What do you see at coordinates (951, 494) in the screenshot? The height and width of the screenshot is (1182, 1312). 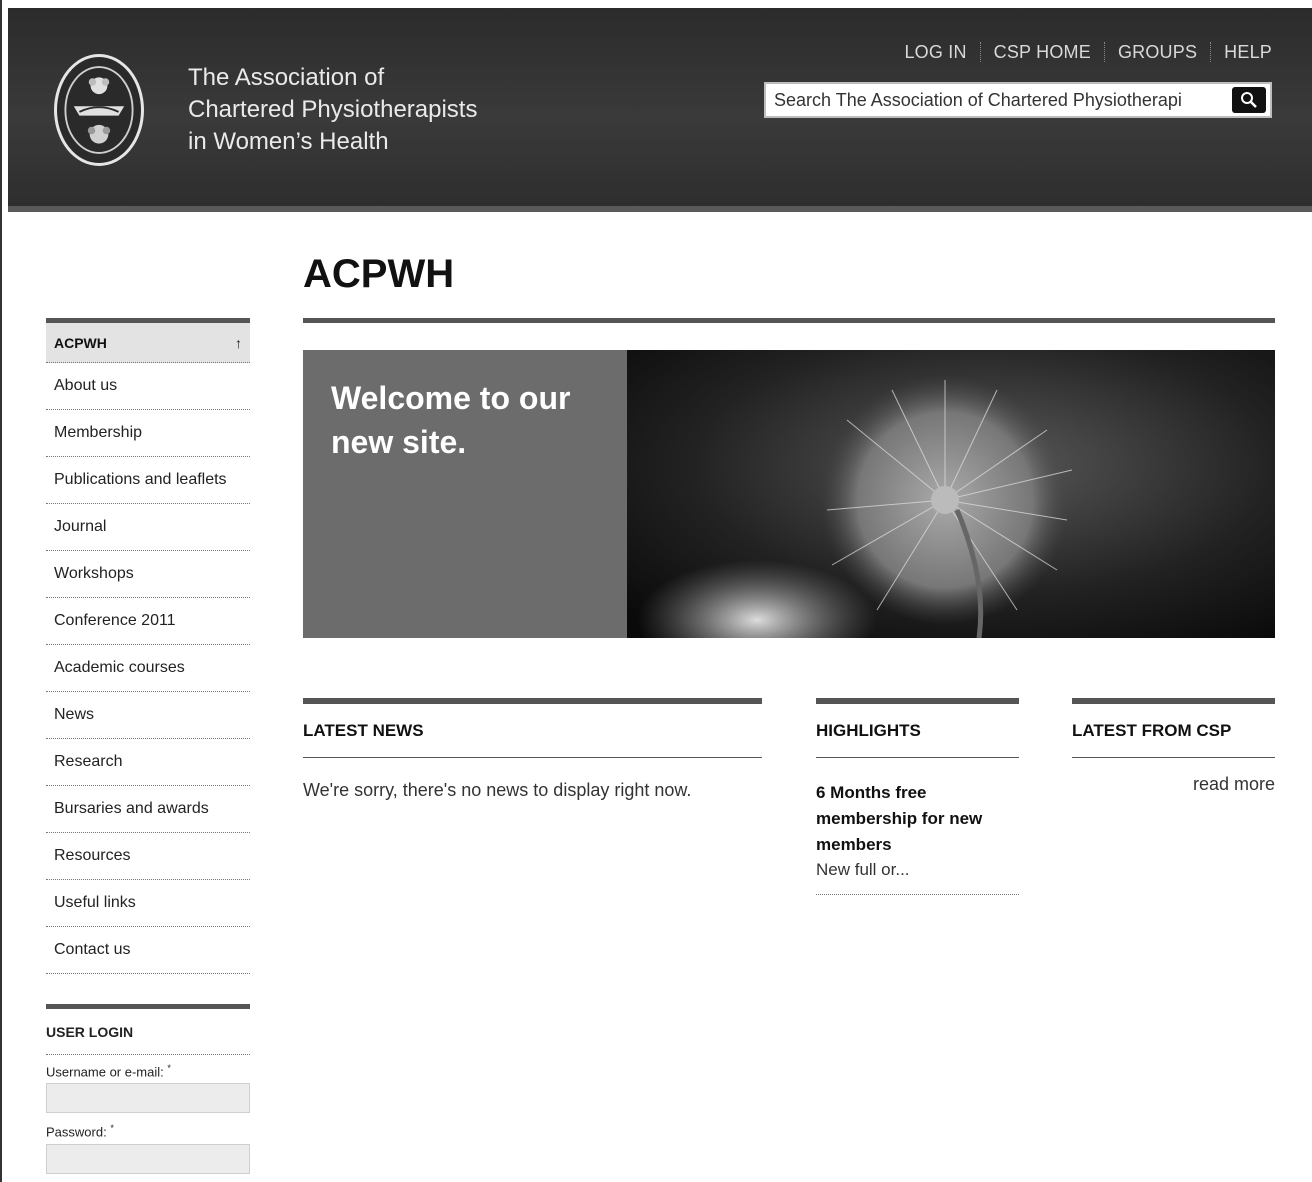 I see `dandelion-image` at bounding box center [951, 494].